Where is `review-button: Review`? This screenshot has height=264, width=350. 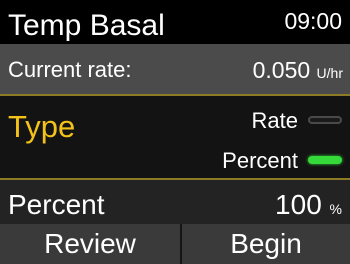
review-button: Review is located at coordinates (90, 244).